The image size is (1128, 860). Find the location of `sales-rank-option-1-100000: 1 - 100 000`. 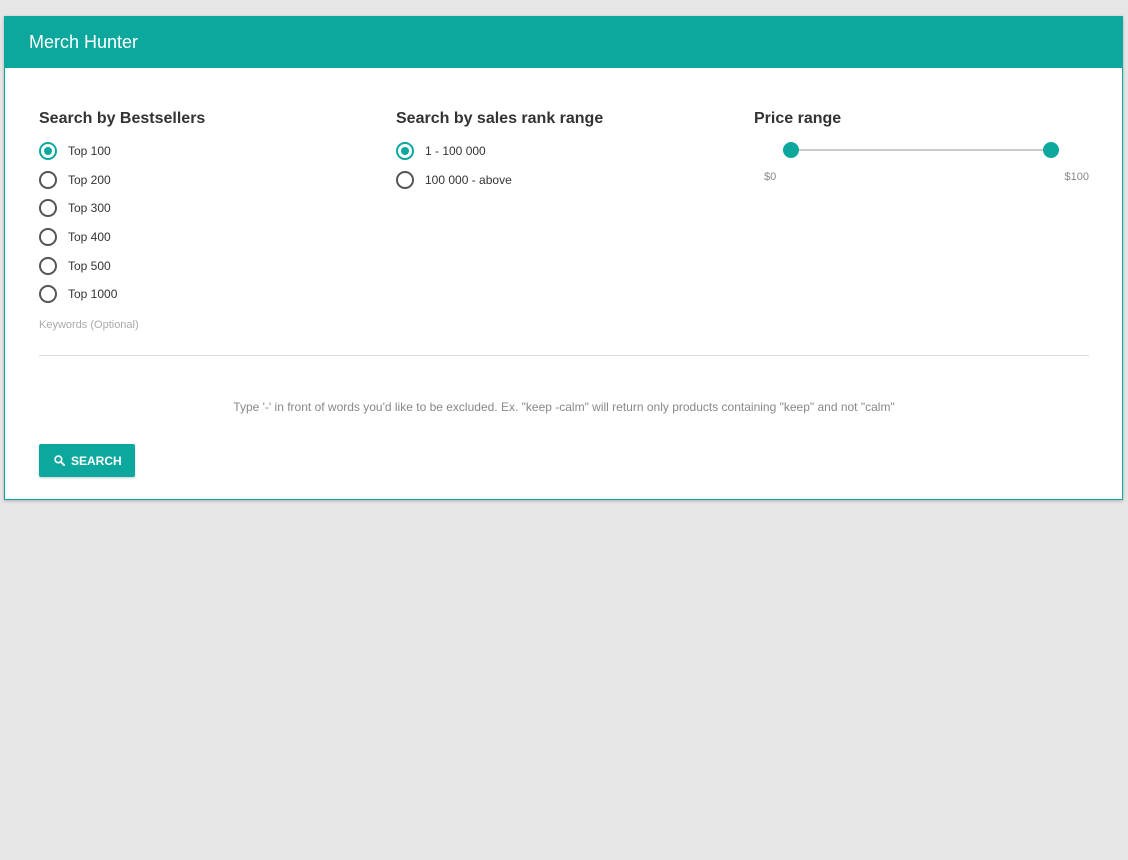

sales-rank-option-1-100000: 1 - 100 000 is located at coordinates (561, 151).